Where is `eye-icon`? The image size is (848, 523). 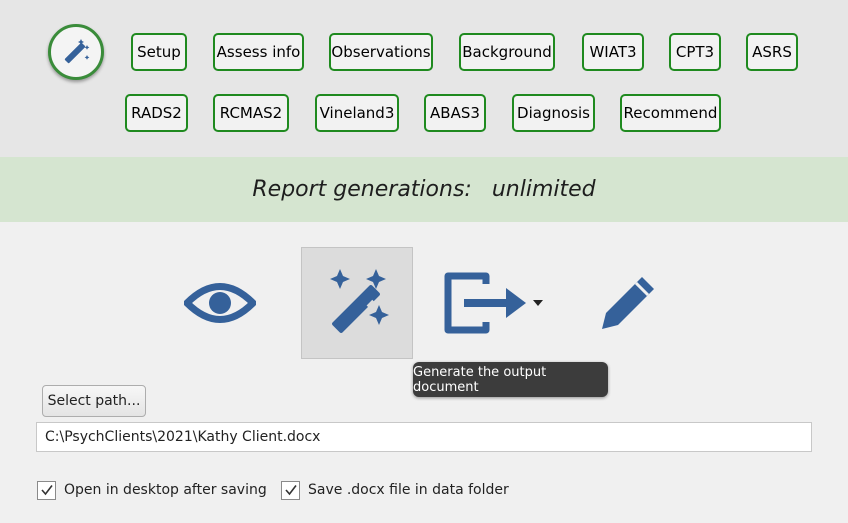
eye-icon is located at coordinates (220, 303).